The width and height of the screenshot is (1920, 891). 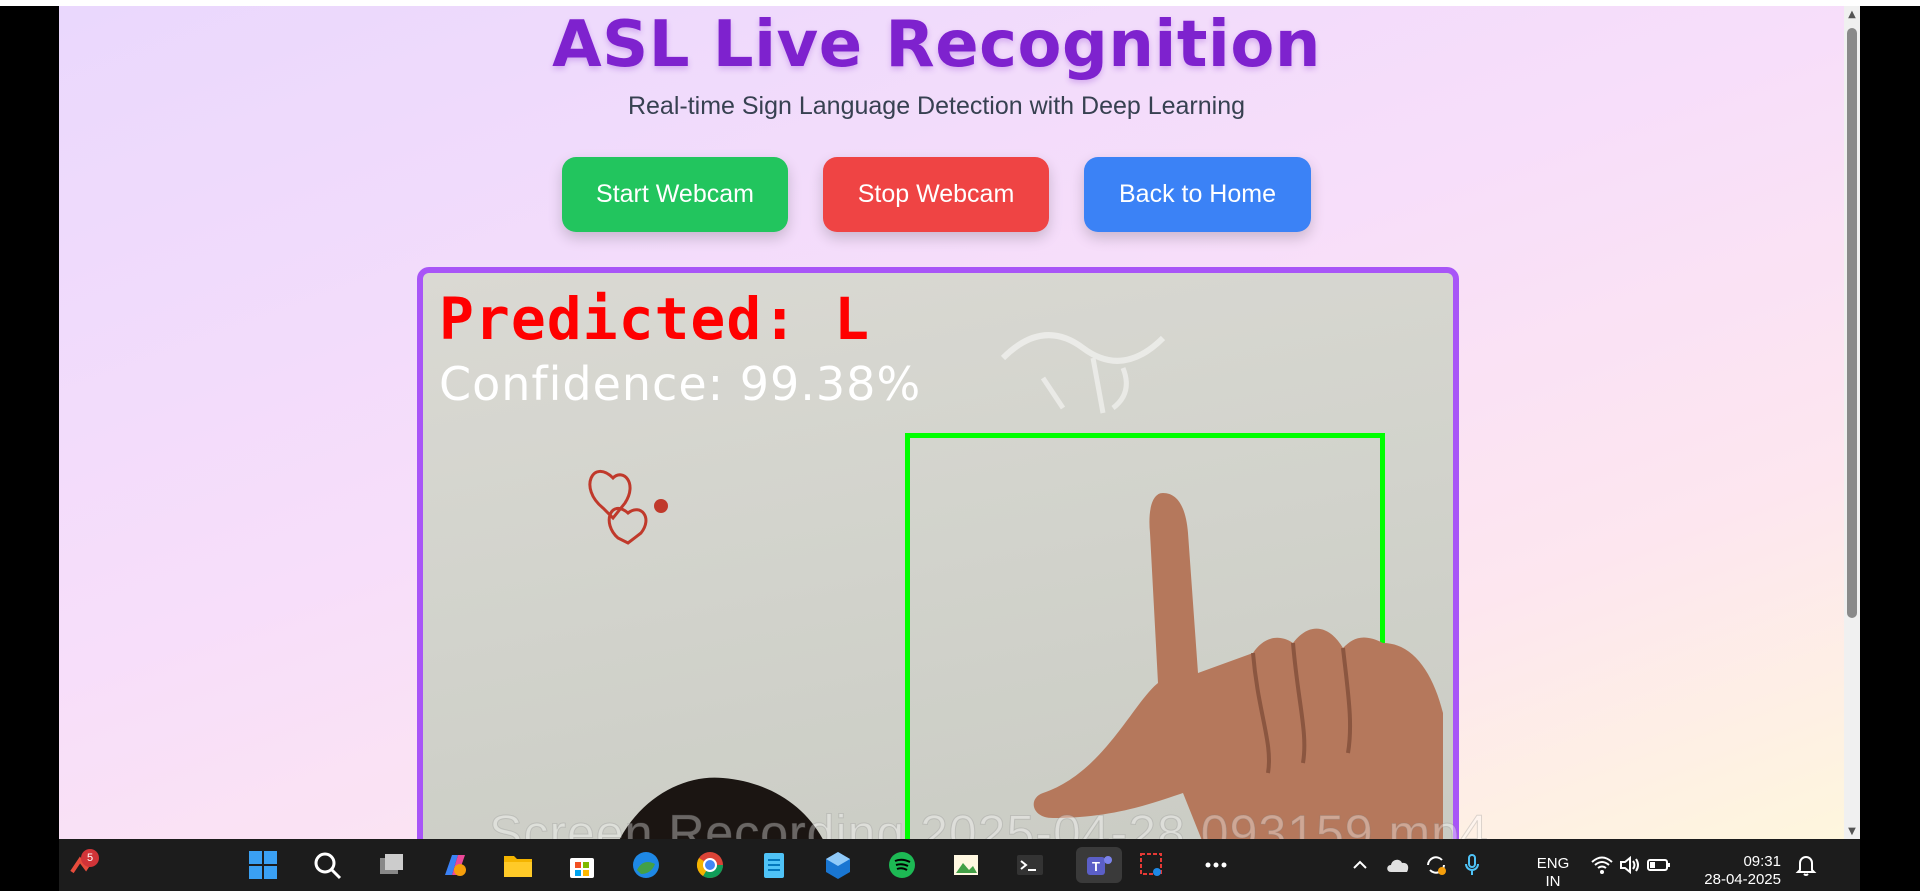 I want to click on battery-icon, so click(x=1659, y=865).